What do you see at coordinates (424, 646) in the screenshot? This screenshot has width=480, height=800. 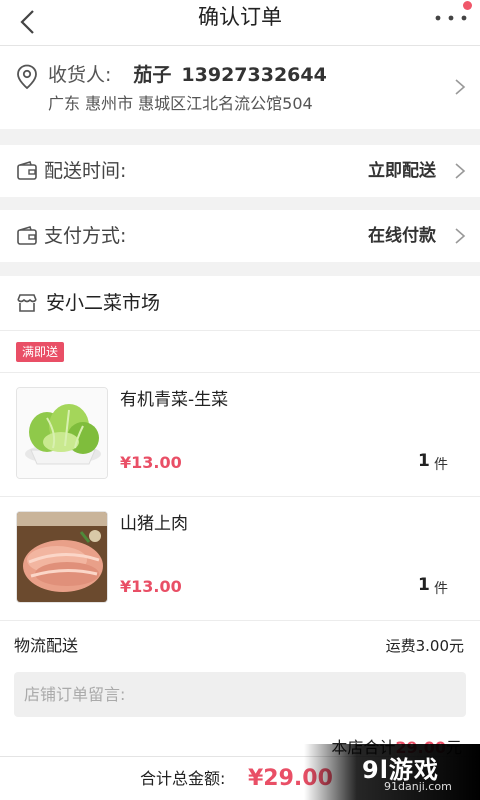 I see `shipping-fee: 运费3.00元` at bounding box center [424, 646].